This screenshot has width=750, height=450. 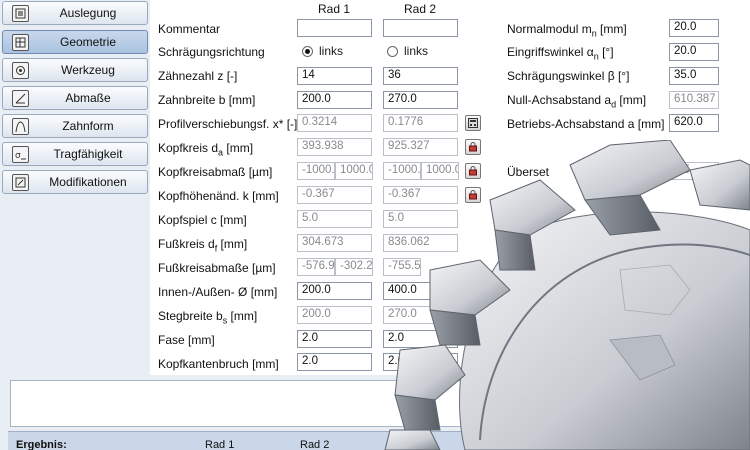 I want to click on profile-shift-gear2: 0.1776, so click(x=420, y=123).